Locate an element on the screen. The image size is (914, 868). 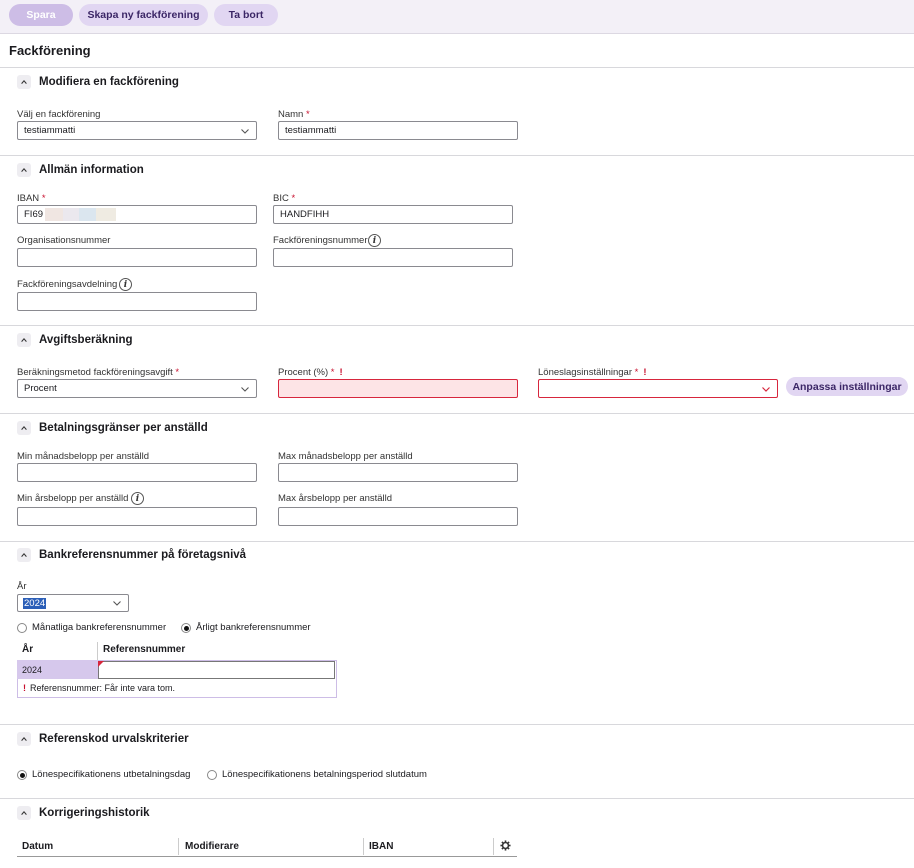
collapse-fee-button is located at coordinates (24, 340).